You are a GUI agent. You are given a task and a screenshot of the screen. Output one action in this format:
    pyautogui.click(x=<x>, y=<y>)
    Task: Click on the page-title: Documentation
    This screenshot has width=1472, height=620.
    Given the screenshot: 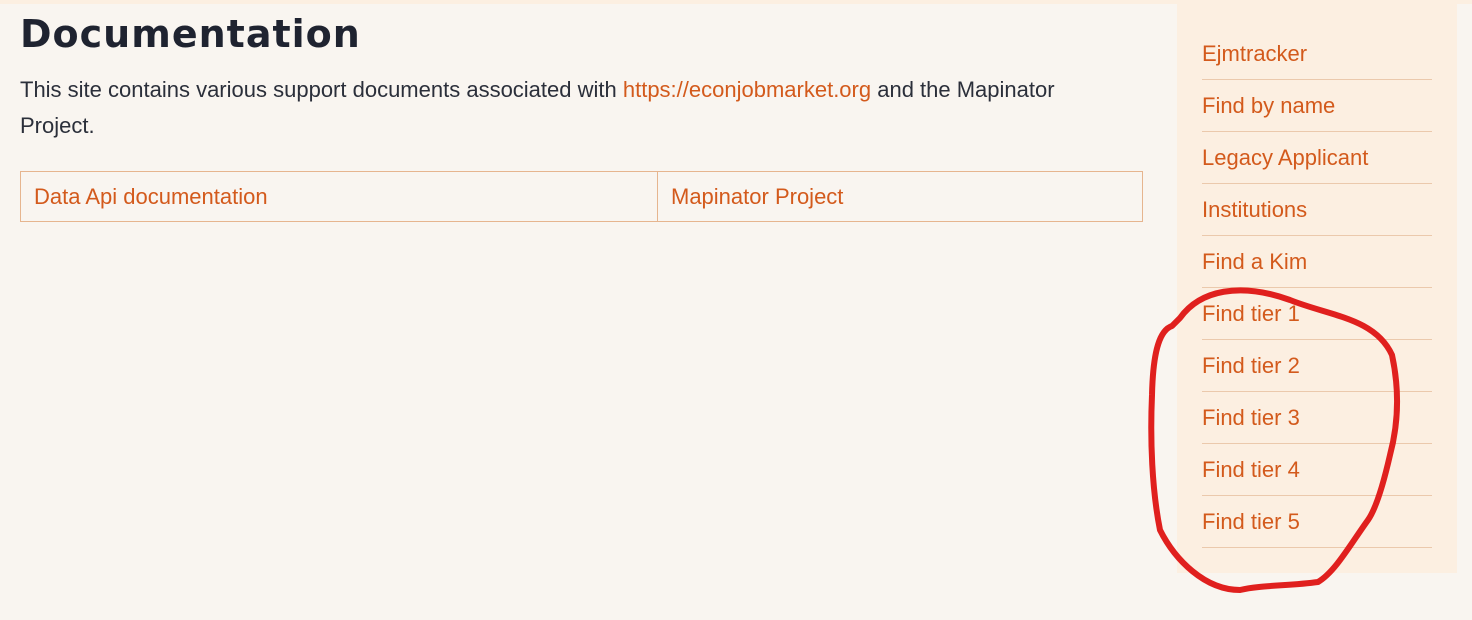 What is the action you would take?
    pyautogui.click(x=190, y=34)
    